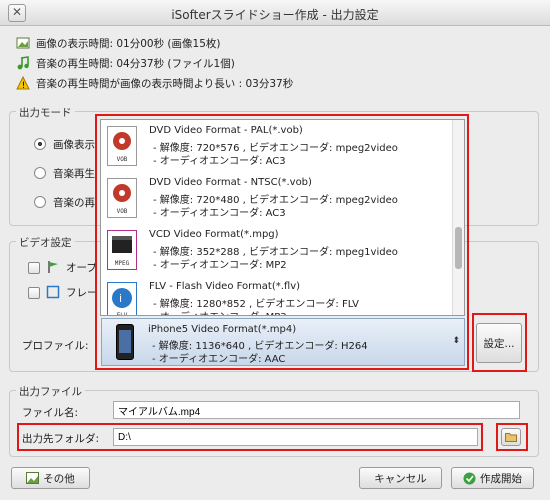 Image resolution: width=550 pixels, height=500 pixels. I want to click on image-time-row: 画像の表示時間: 01分00秒 (画像15枚), so click(118, 43).